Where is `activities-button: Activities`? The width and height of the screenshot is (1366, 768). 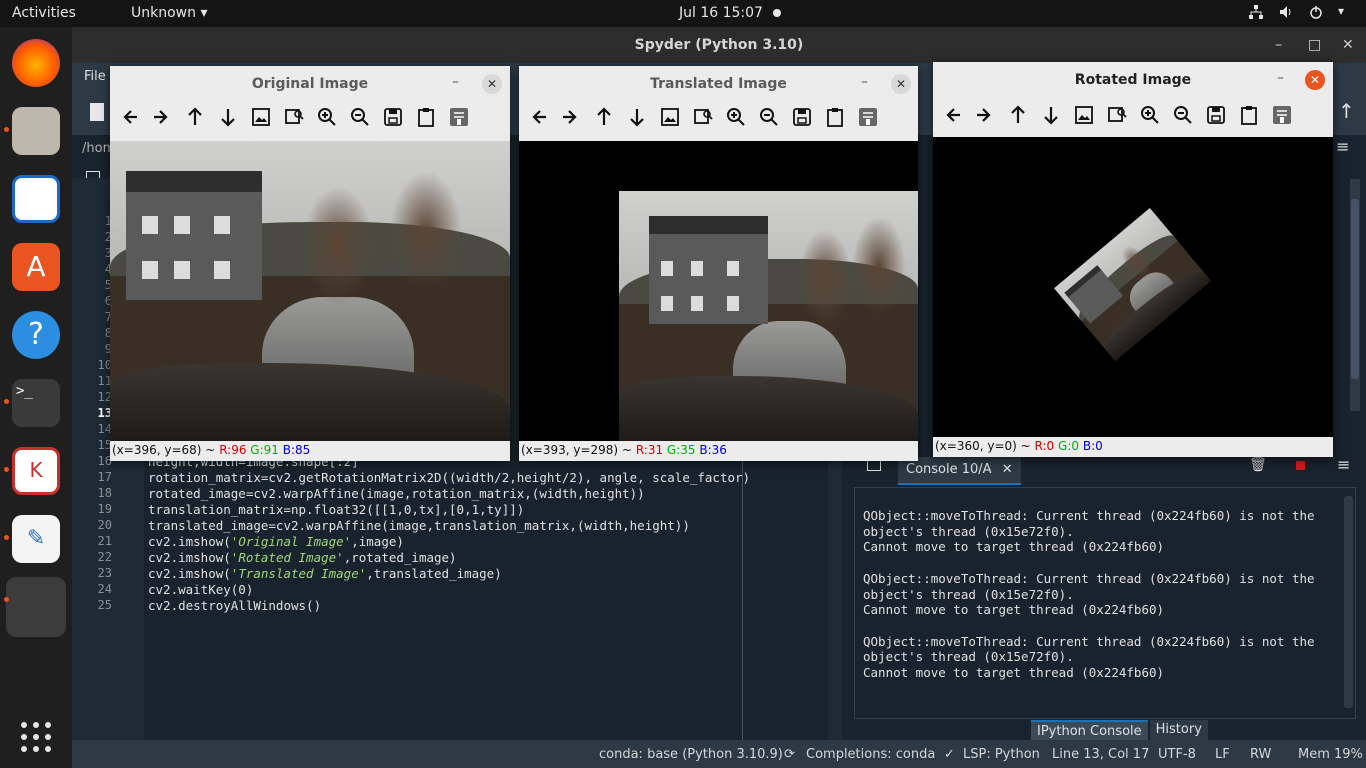
activities-button: Activities is located at coordinates (44, 13).